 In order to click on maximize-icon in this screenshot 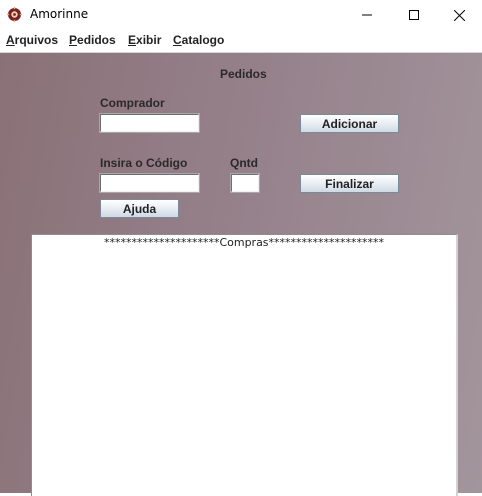, I will do `click(414, 15)`.